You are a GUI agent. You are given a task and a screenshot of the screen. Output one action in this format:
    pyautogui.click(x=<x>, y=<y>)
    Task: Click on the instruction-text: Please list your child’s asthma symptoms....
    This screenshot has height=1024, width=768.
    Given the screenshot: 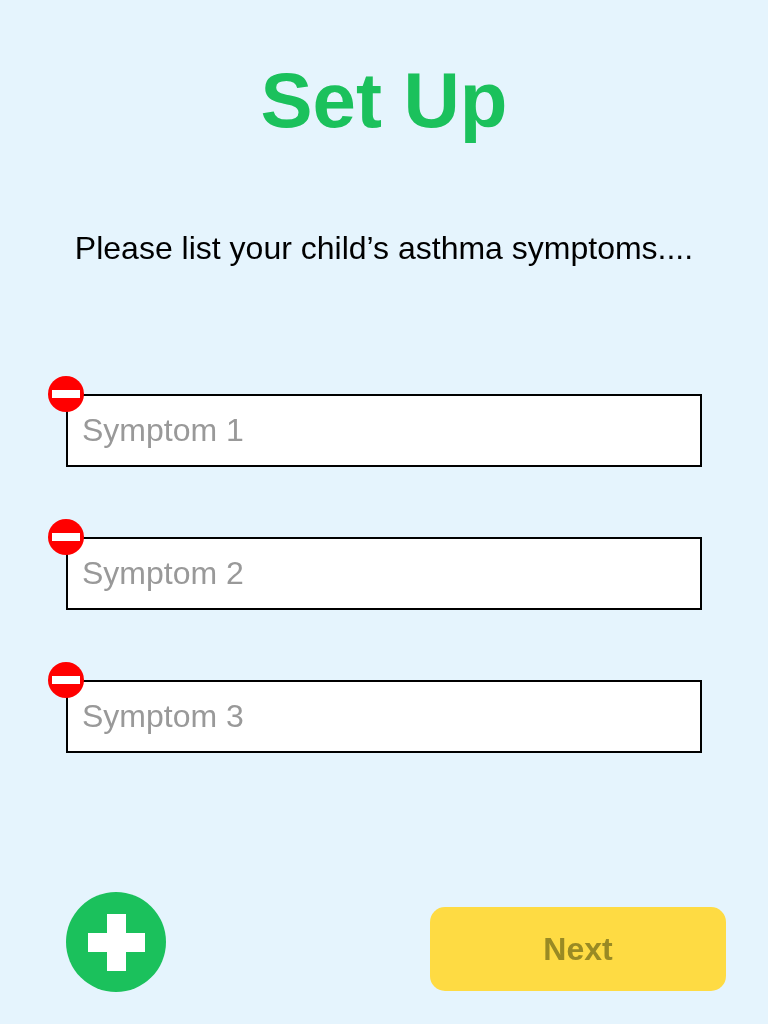 What is the action you would take?
    pyautogui.click(x=384, y=248)
    